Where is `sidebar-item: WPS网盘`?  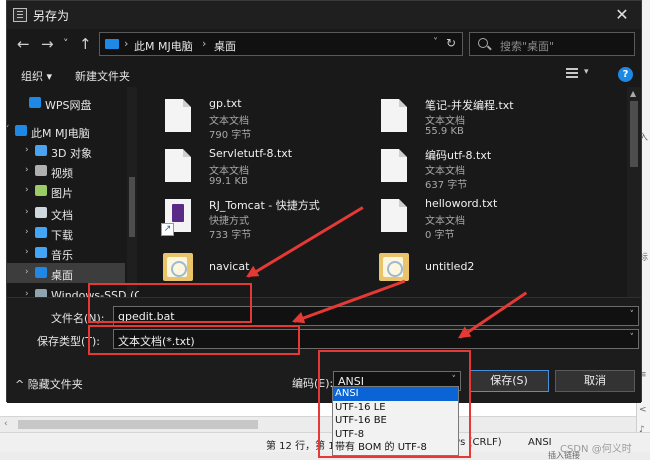
sidebar-item: WPS网盘 is located at coordinates (66, 103).